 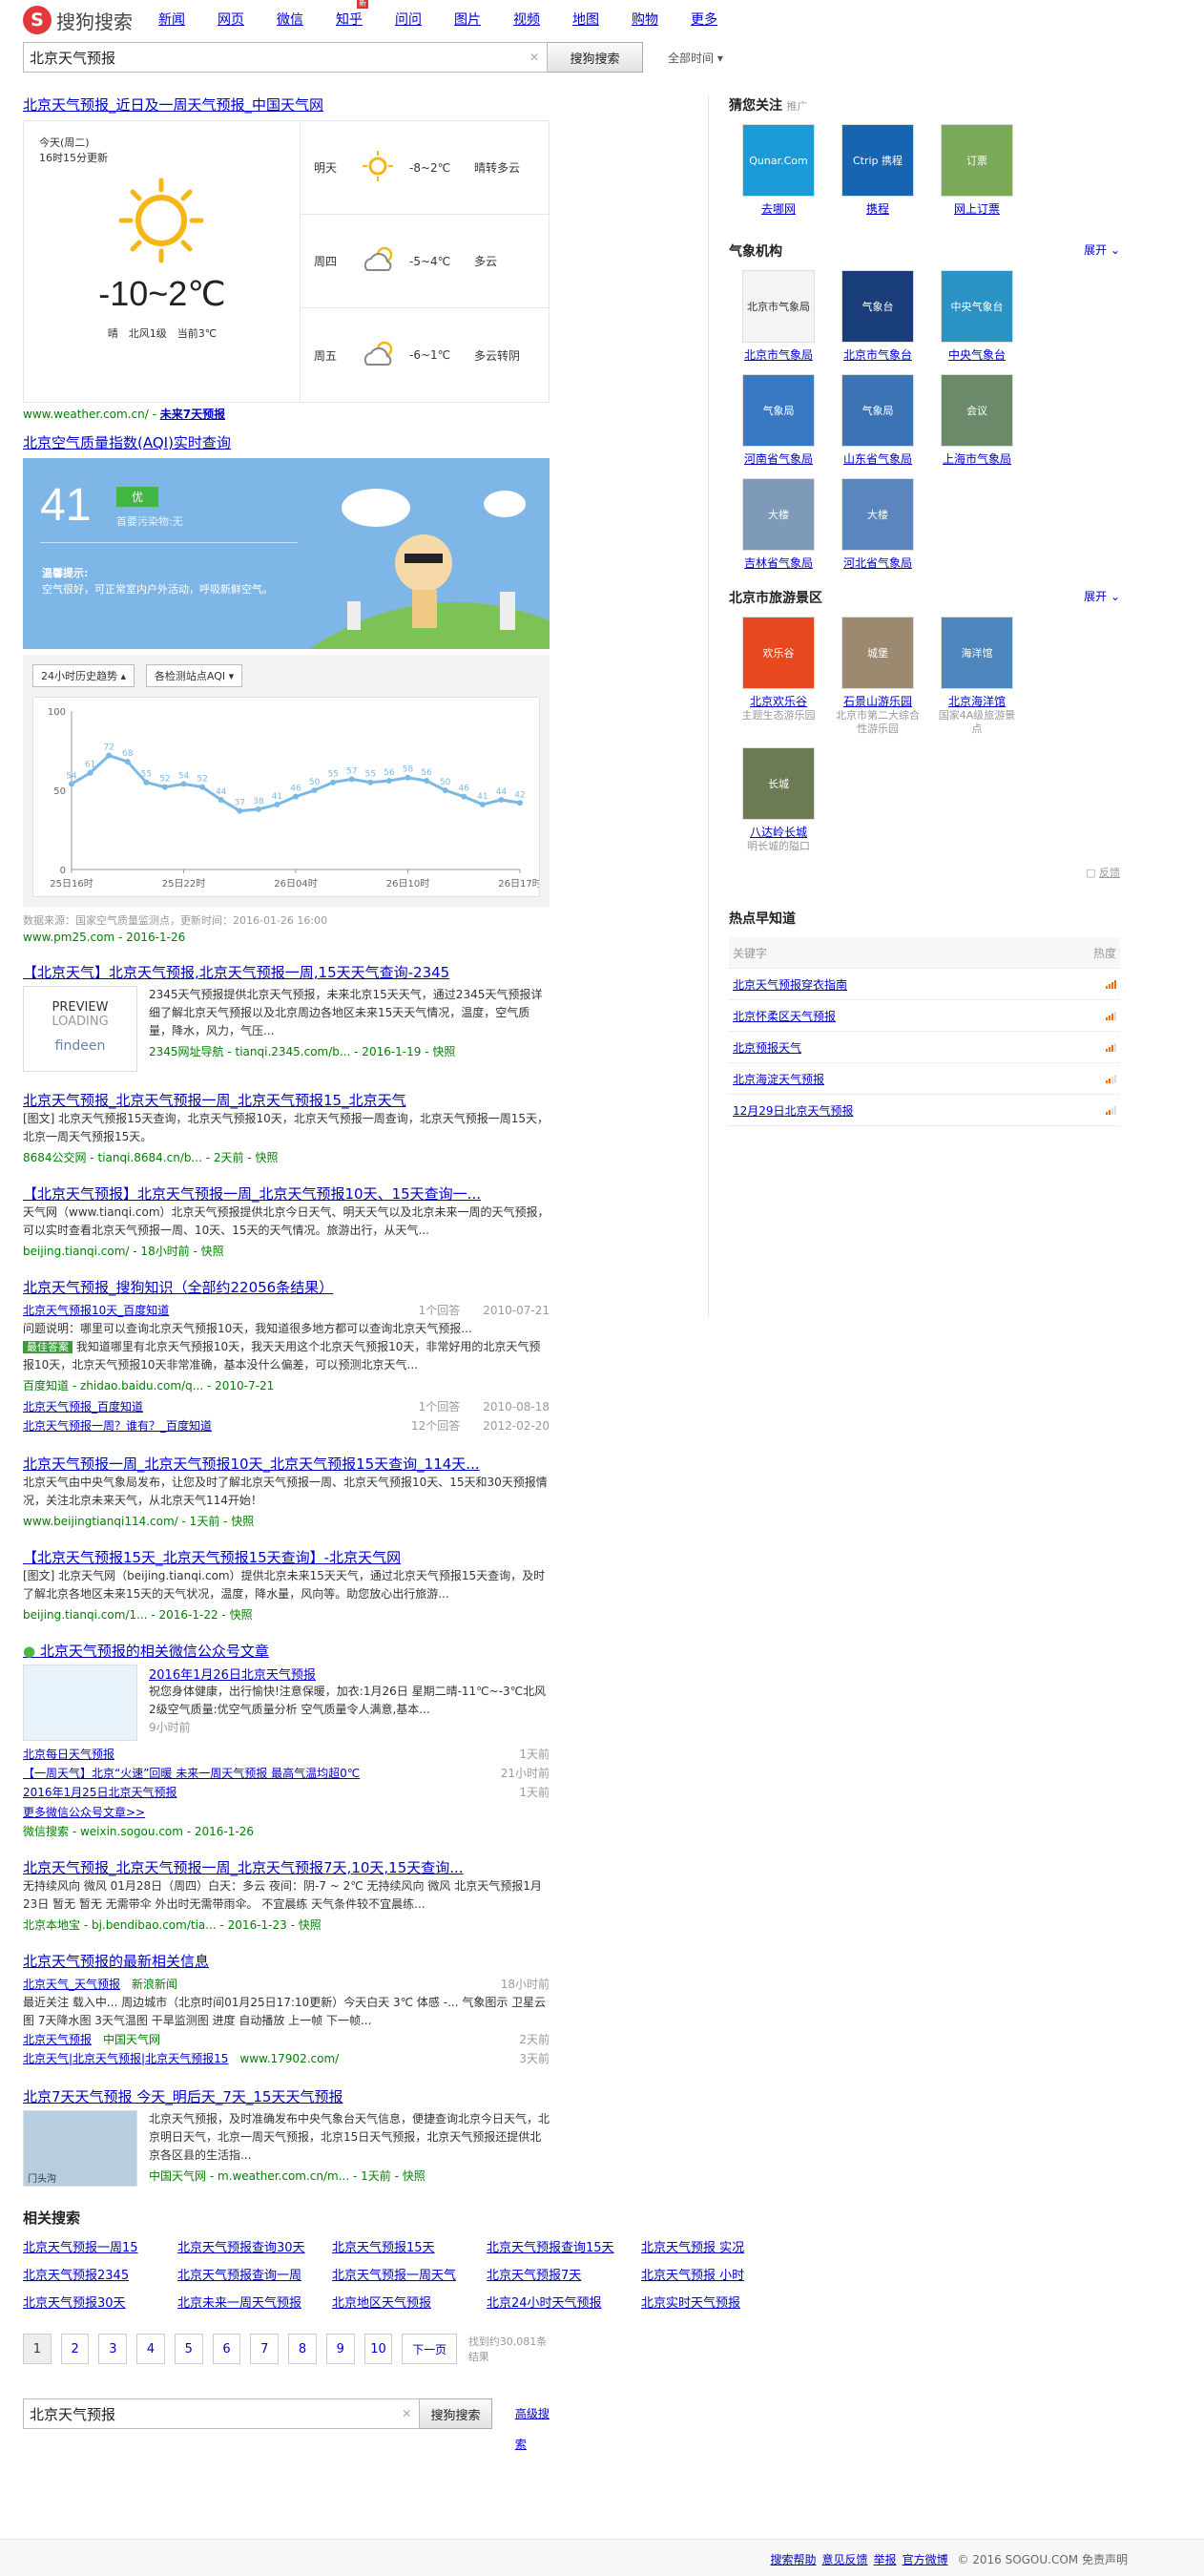 What do you see at coordinates (409, 2274) in the screenshot?
I see `related-link: 北京天气预报一周天气` at bounding box center [409, 2274].